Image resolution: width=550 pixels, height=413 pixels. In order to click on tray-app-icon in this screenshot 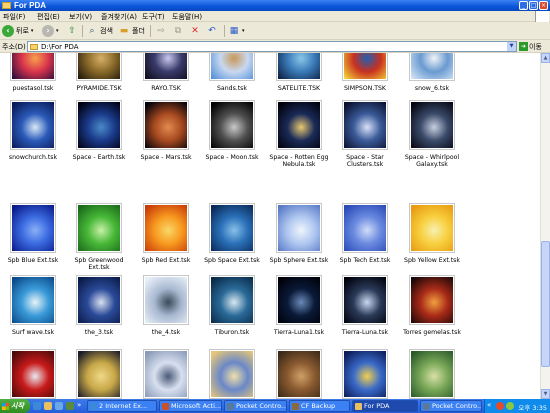, I will do `click(500, 406)`.